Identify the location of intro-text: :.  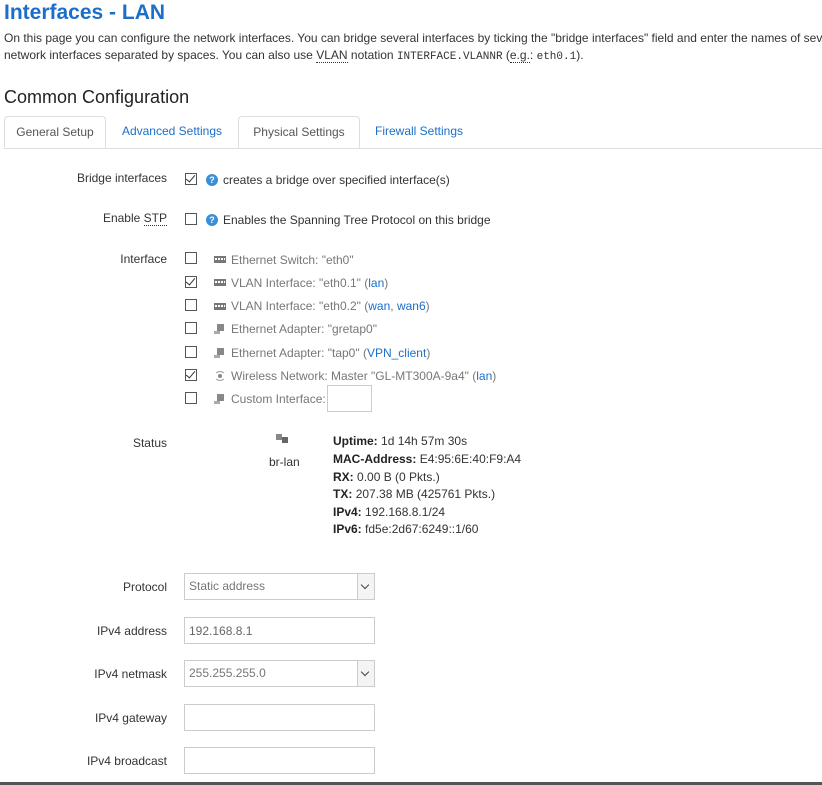
(533, 55).